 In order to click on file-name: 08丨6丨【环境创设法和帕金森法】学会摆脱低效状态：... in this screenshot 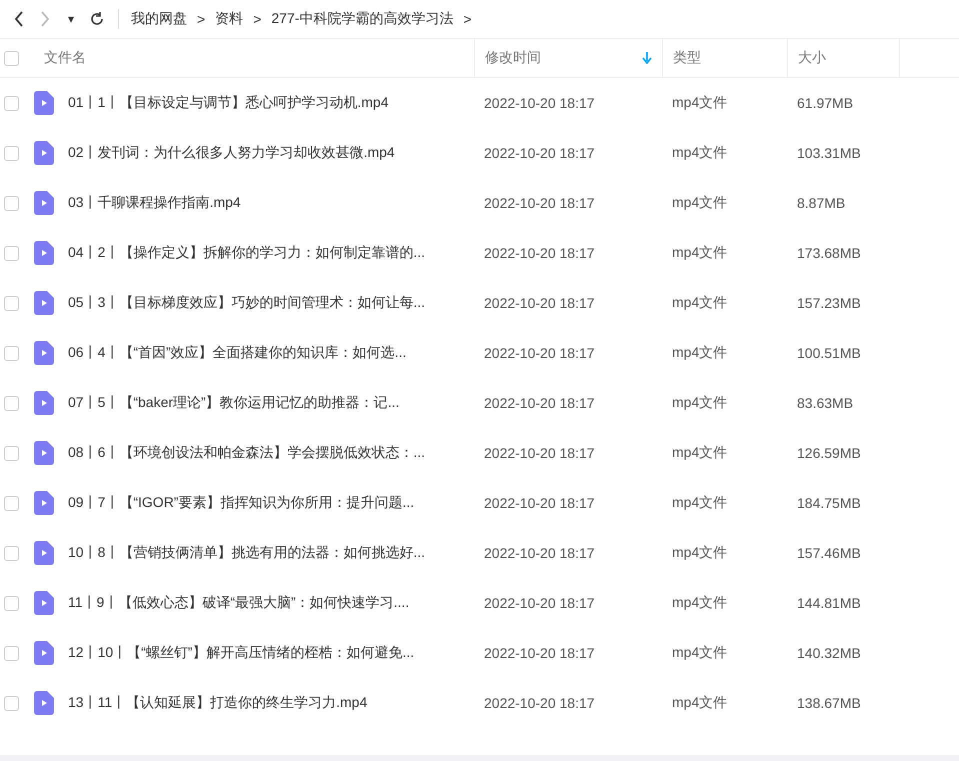, I will do `click(247, 453)`.